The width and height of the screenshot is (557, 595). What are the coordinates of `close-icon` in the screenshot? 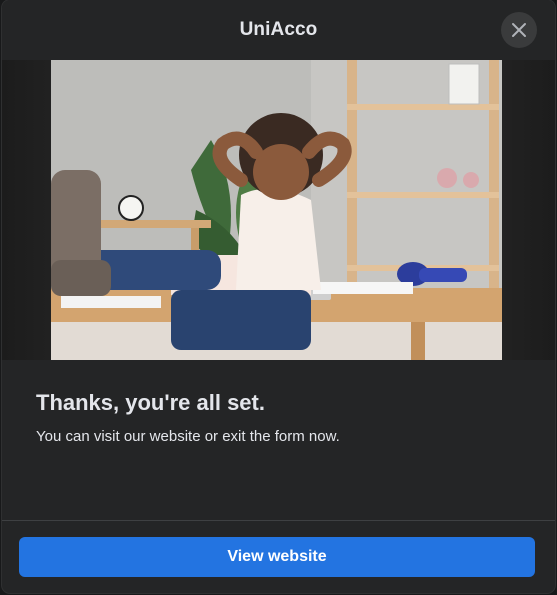 It's located at (519, 30).